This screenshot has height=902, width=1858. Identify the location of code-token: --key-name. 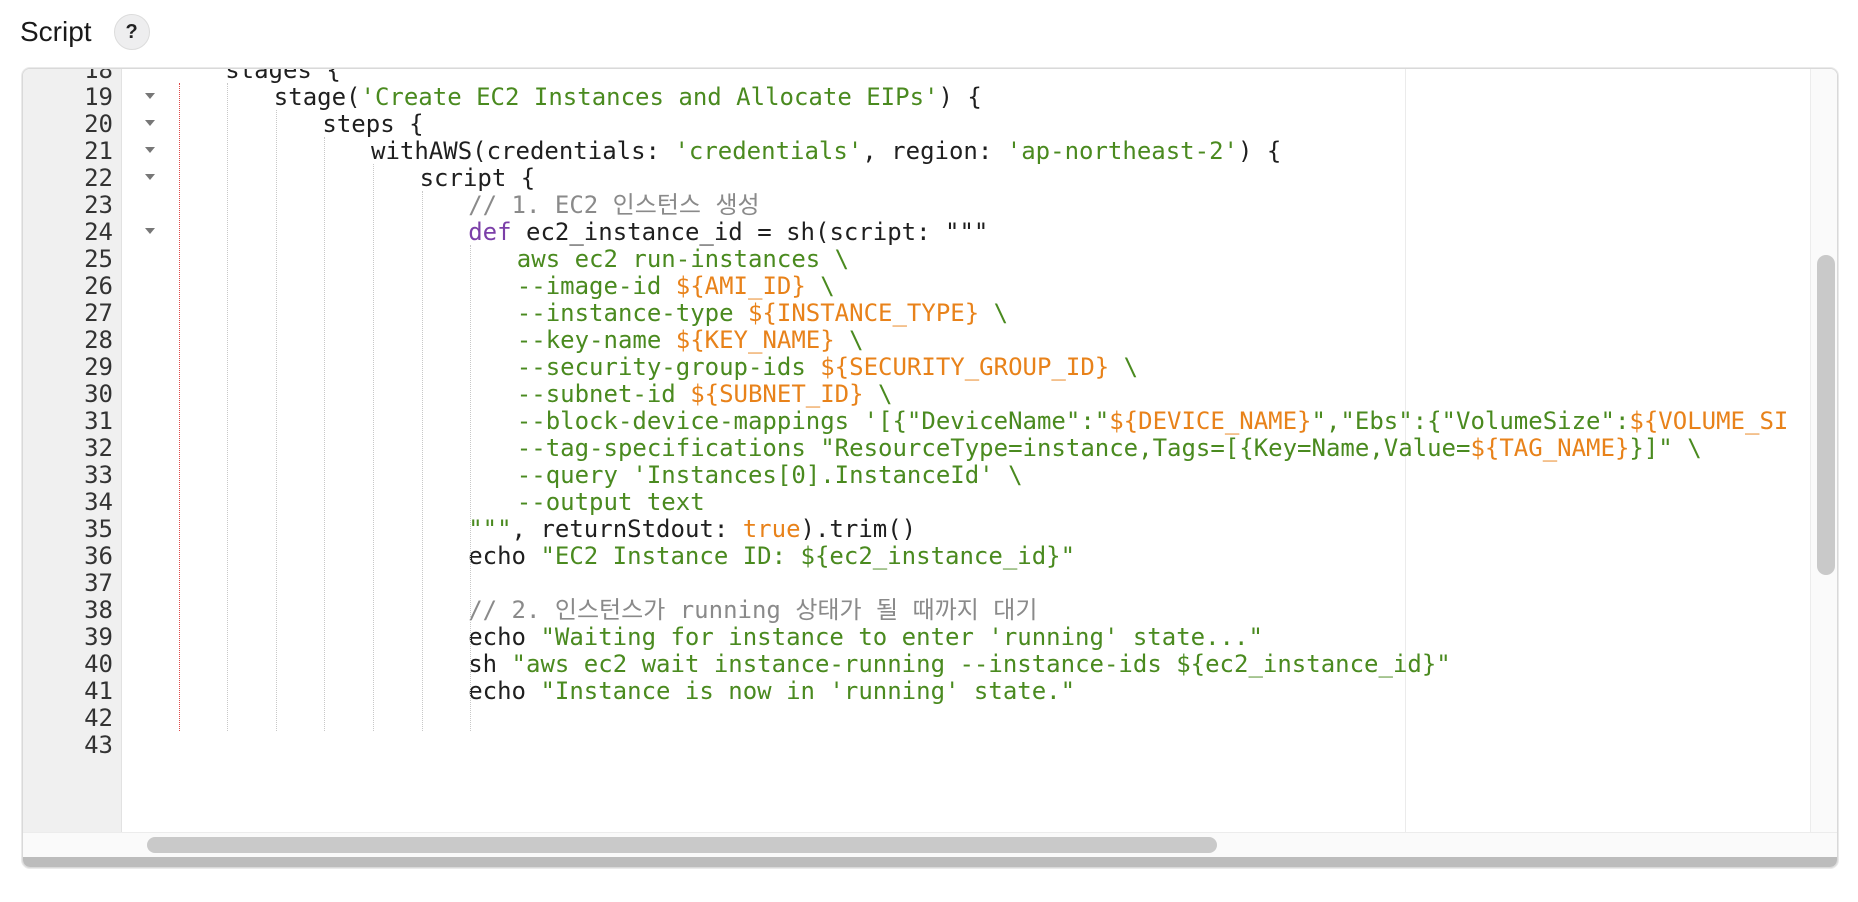
(596, 340).